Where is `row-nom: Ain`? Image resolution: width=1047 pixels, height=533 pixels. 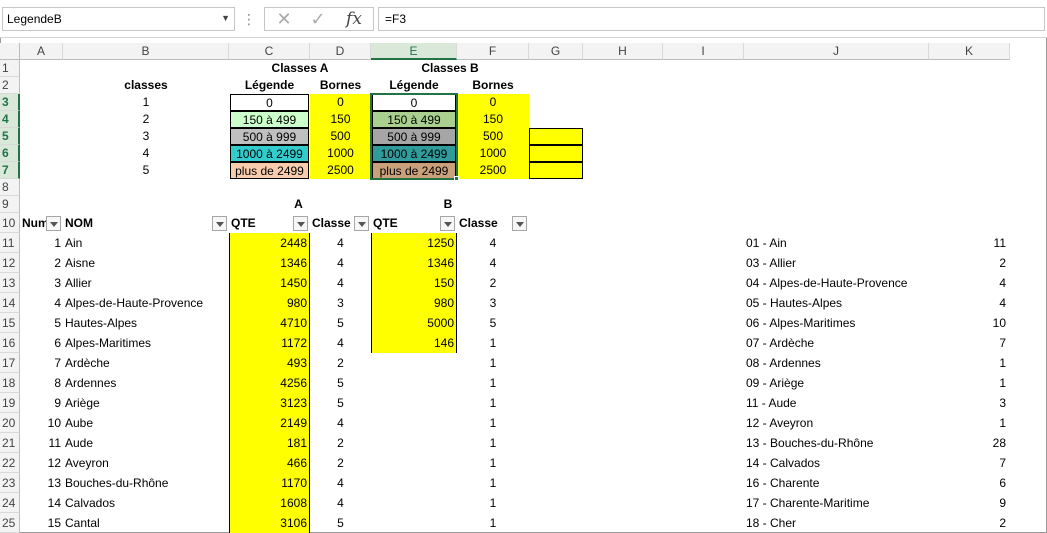
row-nom: Ain is located at coordinates (146, 243).